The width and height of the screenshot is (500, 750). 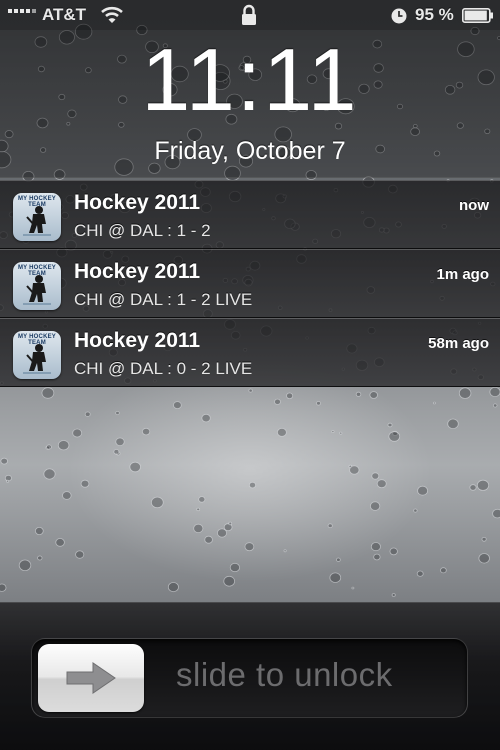 I want to click on status-bar: AT&T 95 %, so click(x=250, y=15).